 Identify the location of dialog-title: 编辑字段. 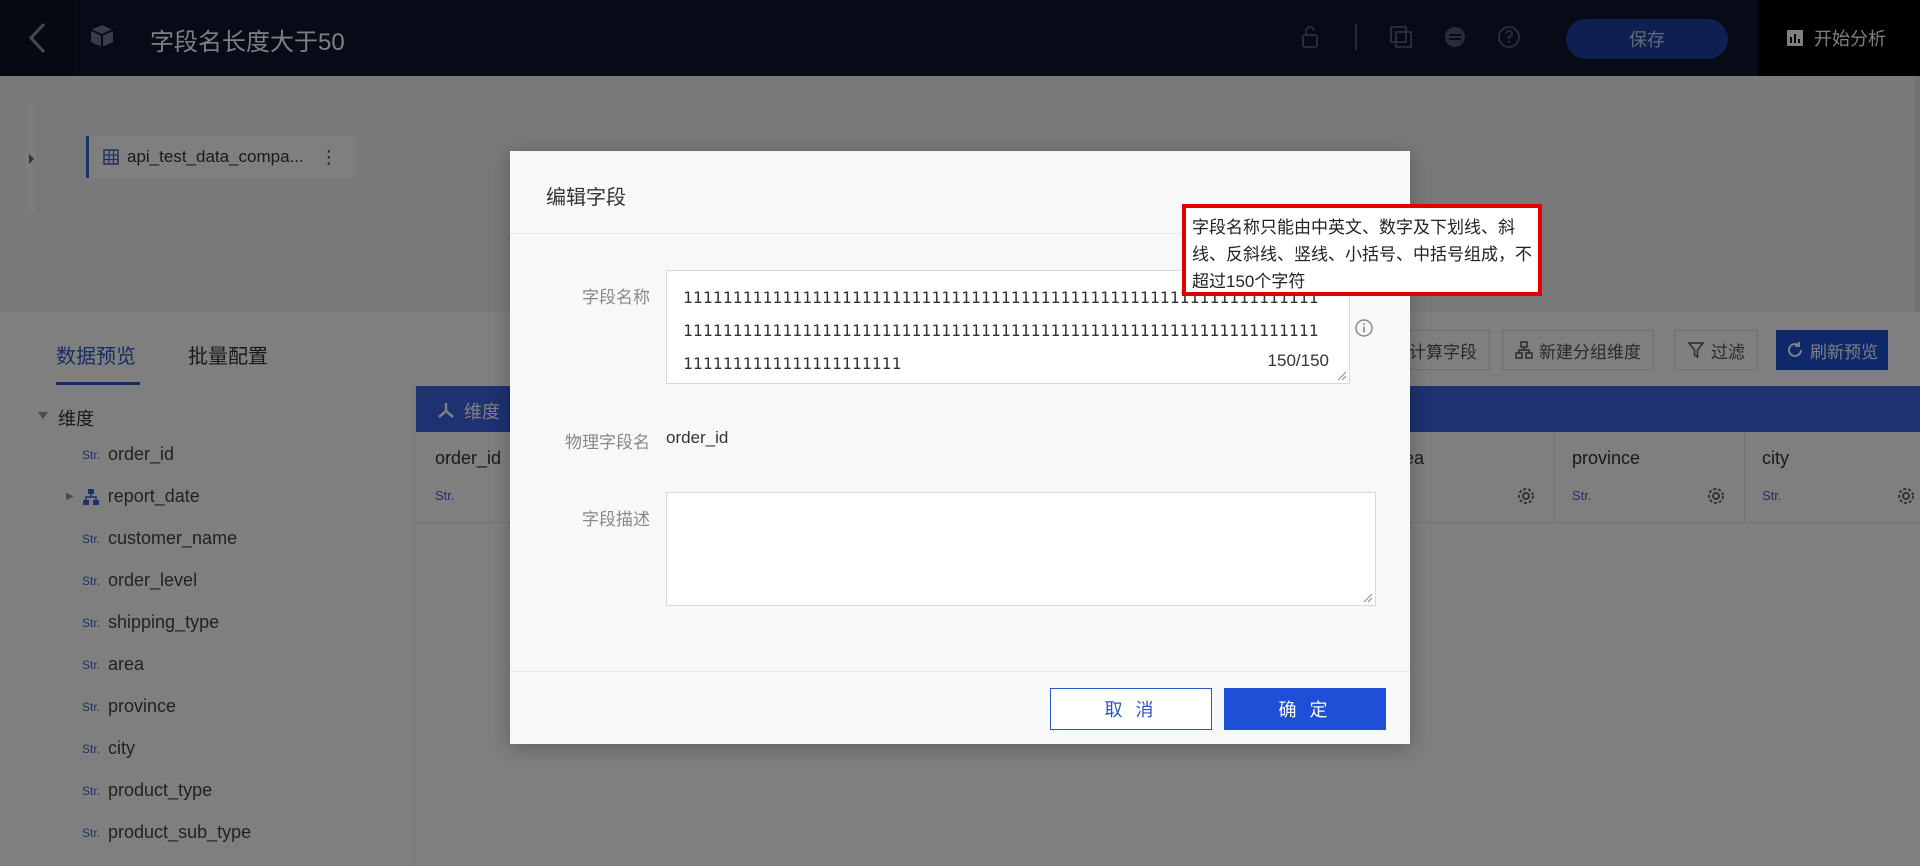
(586, 198).